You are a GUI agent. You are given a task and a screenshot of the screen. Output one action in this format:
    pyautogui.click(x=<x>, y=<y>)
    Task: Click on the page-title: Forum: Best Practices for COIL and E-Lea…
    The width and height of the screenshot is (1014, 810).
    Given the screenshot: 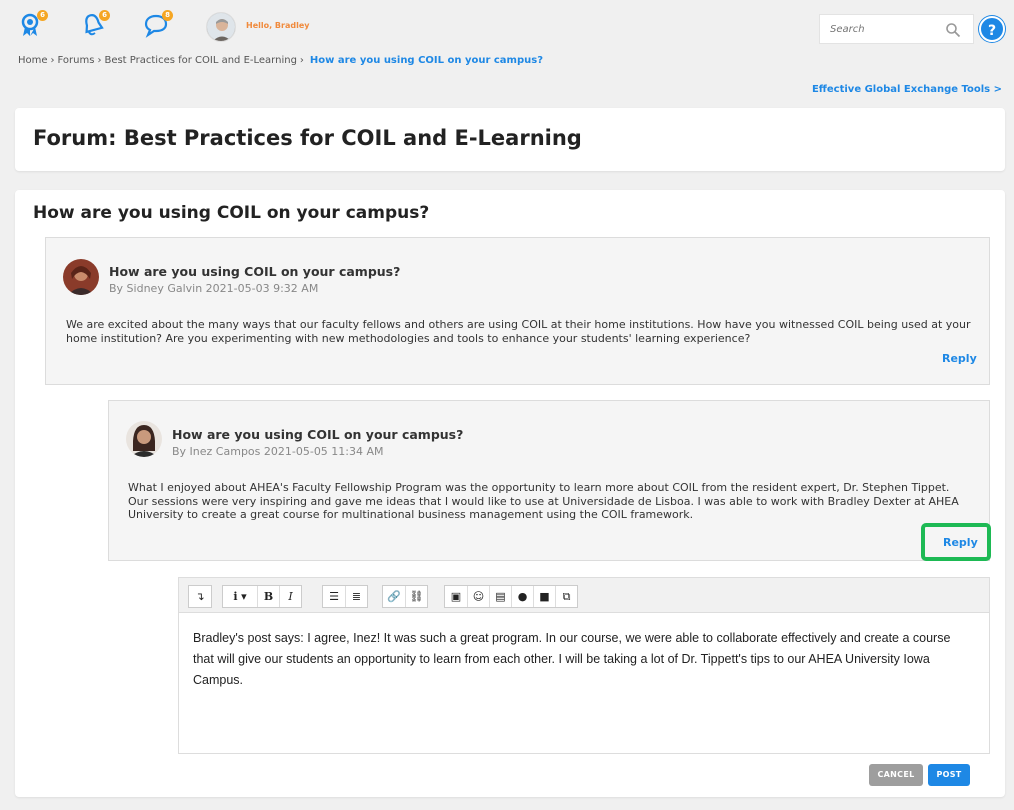 What is the action you would take?
    pyautogui.click(x=307, y=138)
    